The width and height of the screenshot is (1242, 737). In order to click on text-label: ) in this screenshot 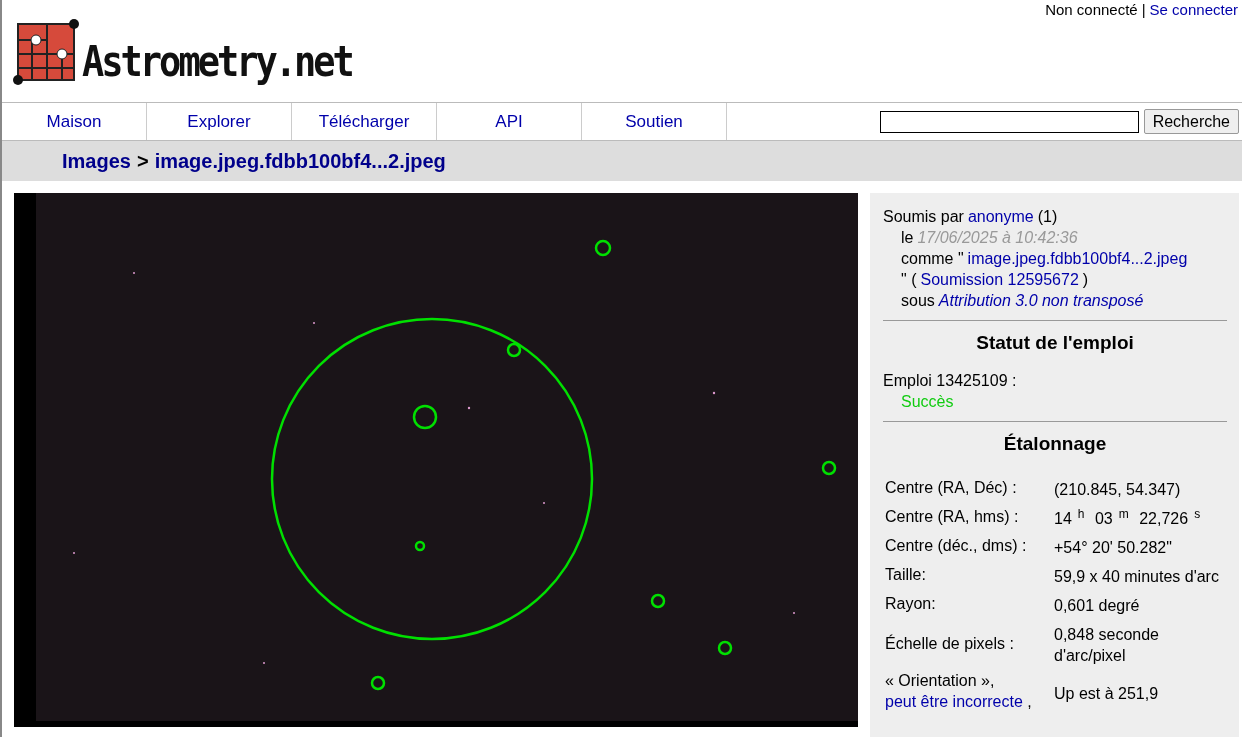, I will do `click(1085, 280)`.